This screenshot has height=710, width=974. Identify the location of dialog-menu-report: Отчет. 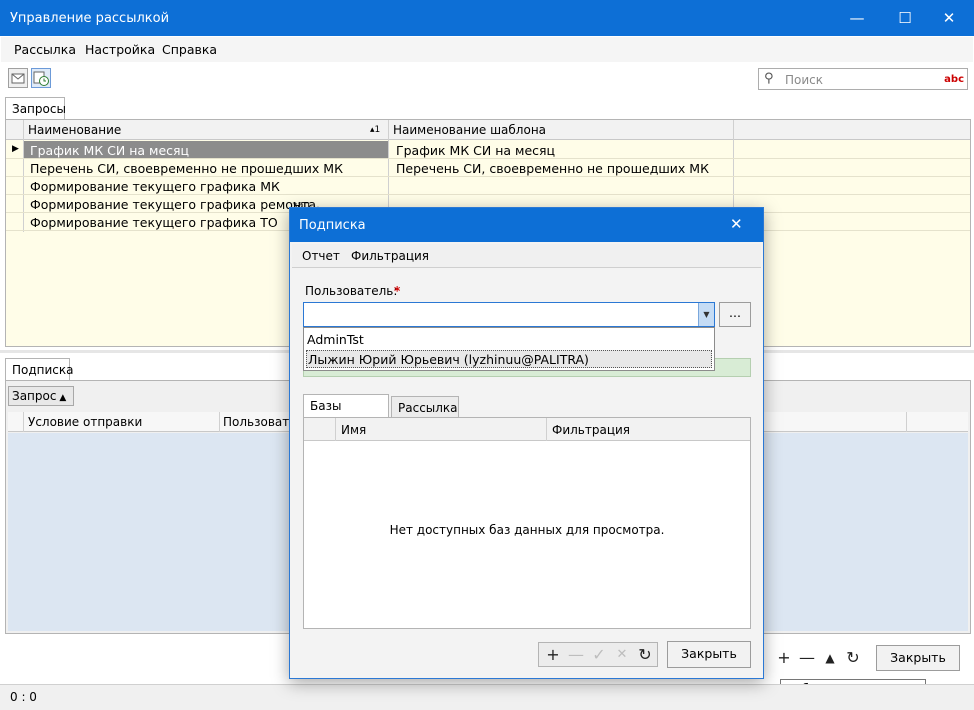
(321, 256).